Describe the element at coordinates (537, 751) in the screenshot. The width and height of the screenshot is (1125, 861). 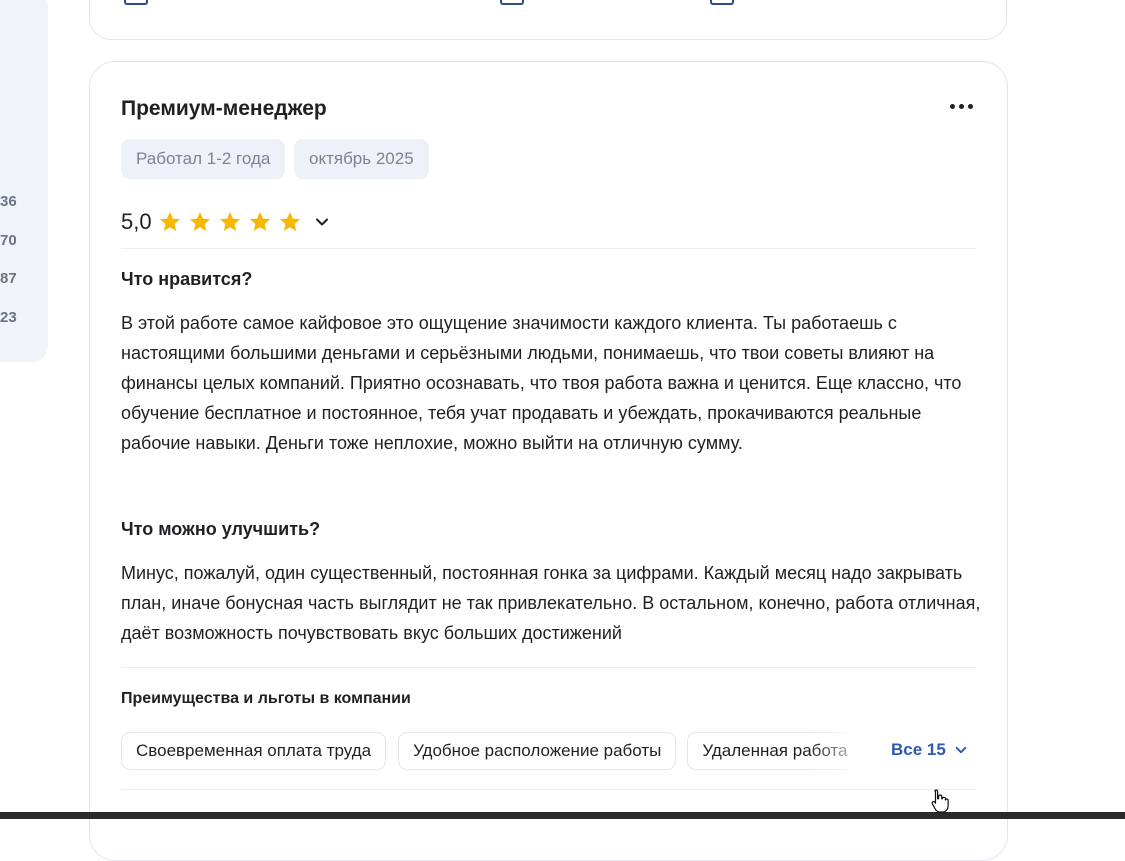
I see `benefit-chip: Удобное расположение работы` at that location.